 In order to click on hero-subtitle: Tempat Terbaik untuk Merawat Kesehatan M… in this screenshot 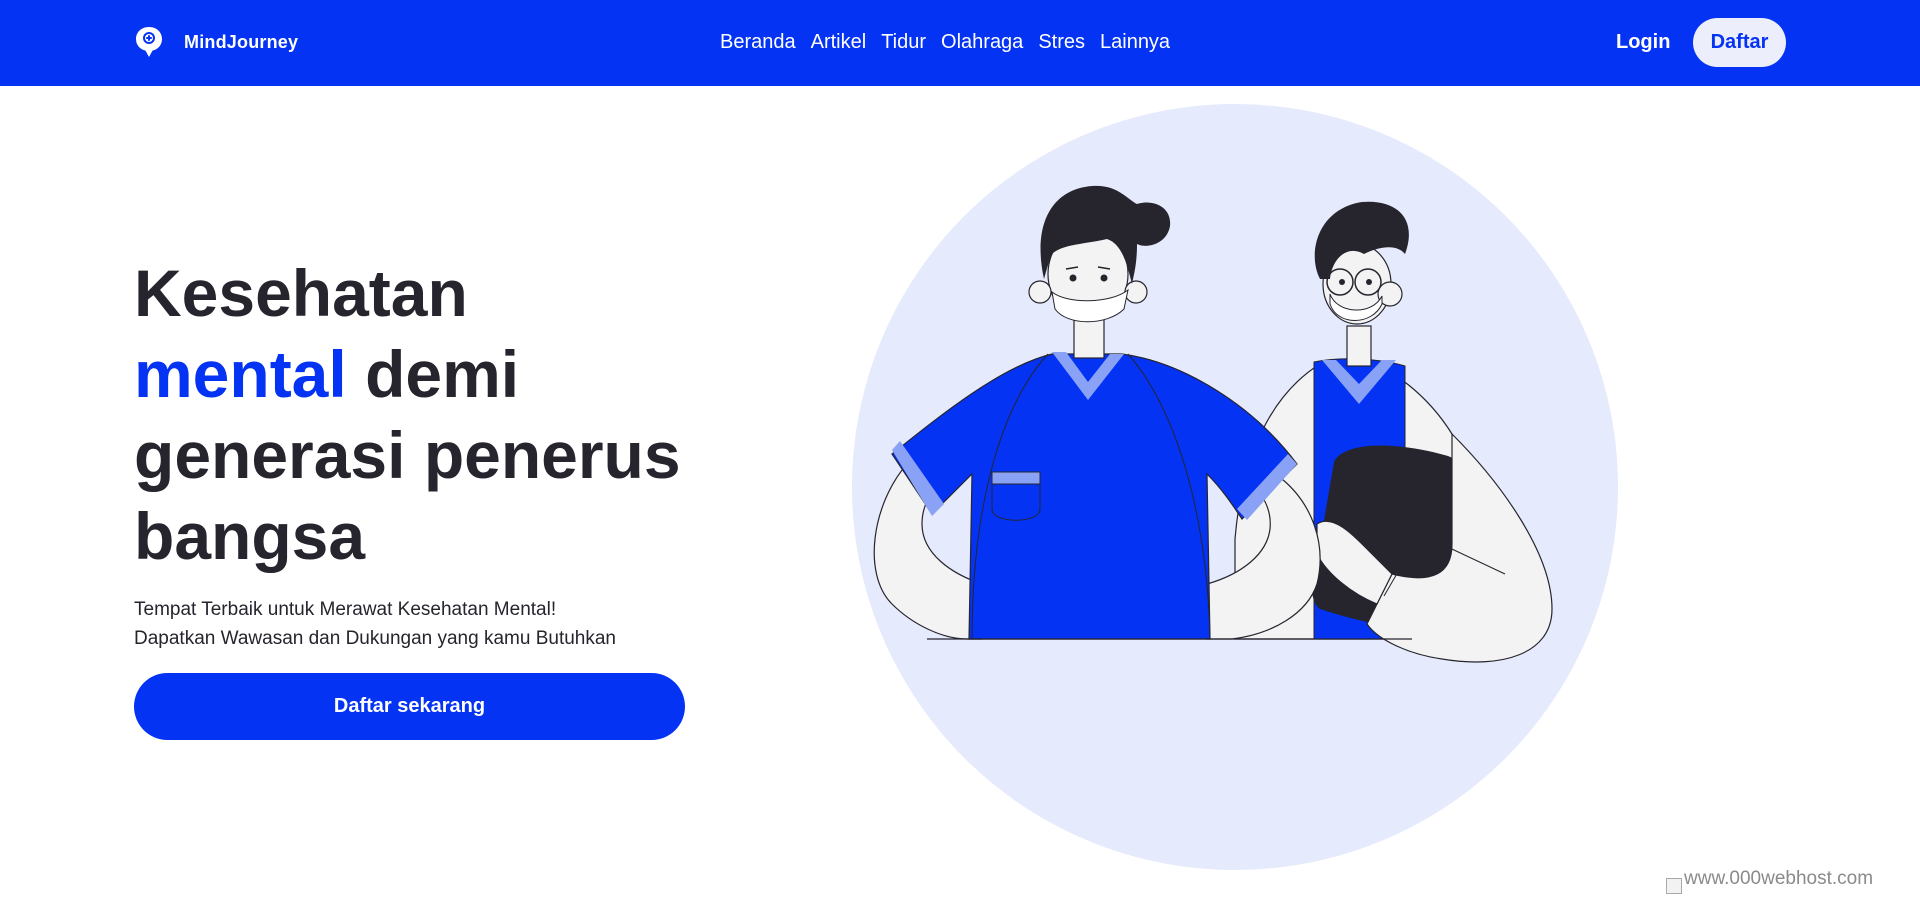, I will do `click(434, 624)`.